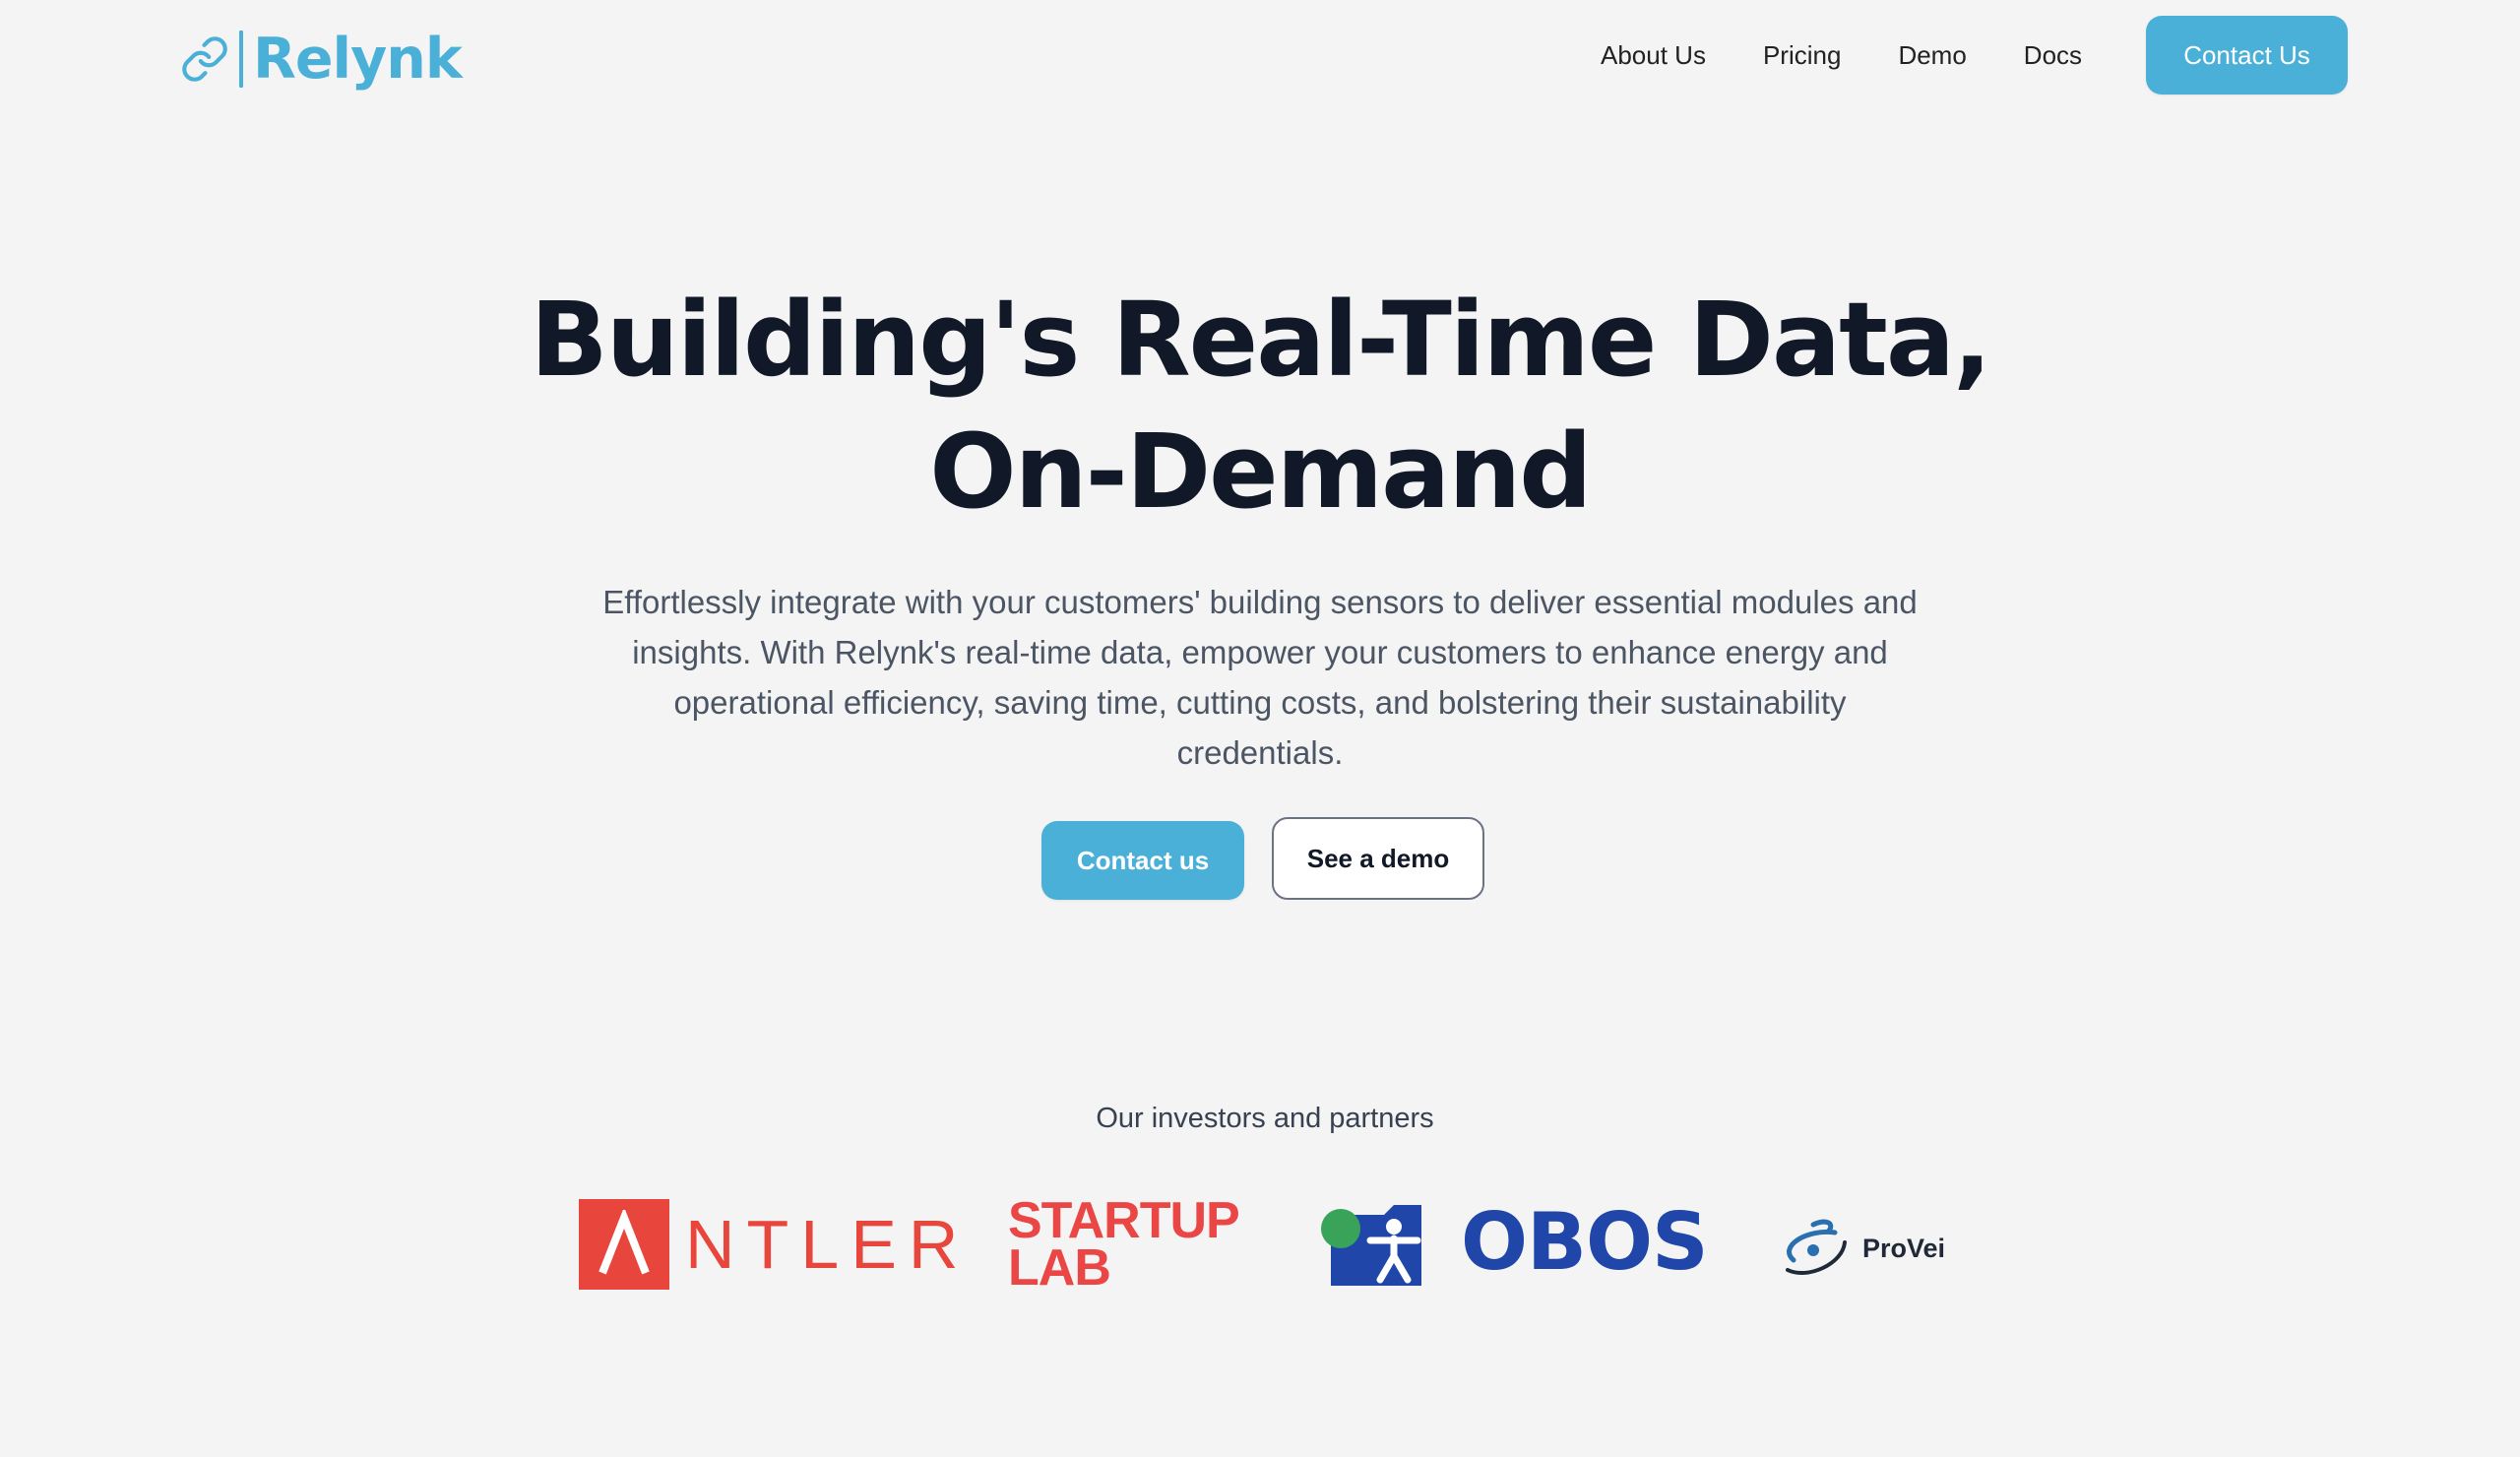 The height and width of the screenshot is (1457, 2520). What do you see at coordinates (1371, 1245) in the screenshot?
I see `obos-person-icon` at bounding box center [1371, 1245].